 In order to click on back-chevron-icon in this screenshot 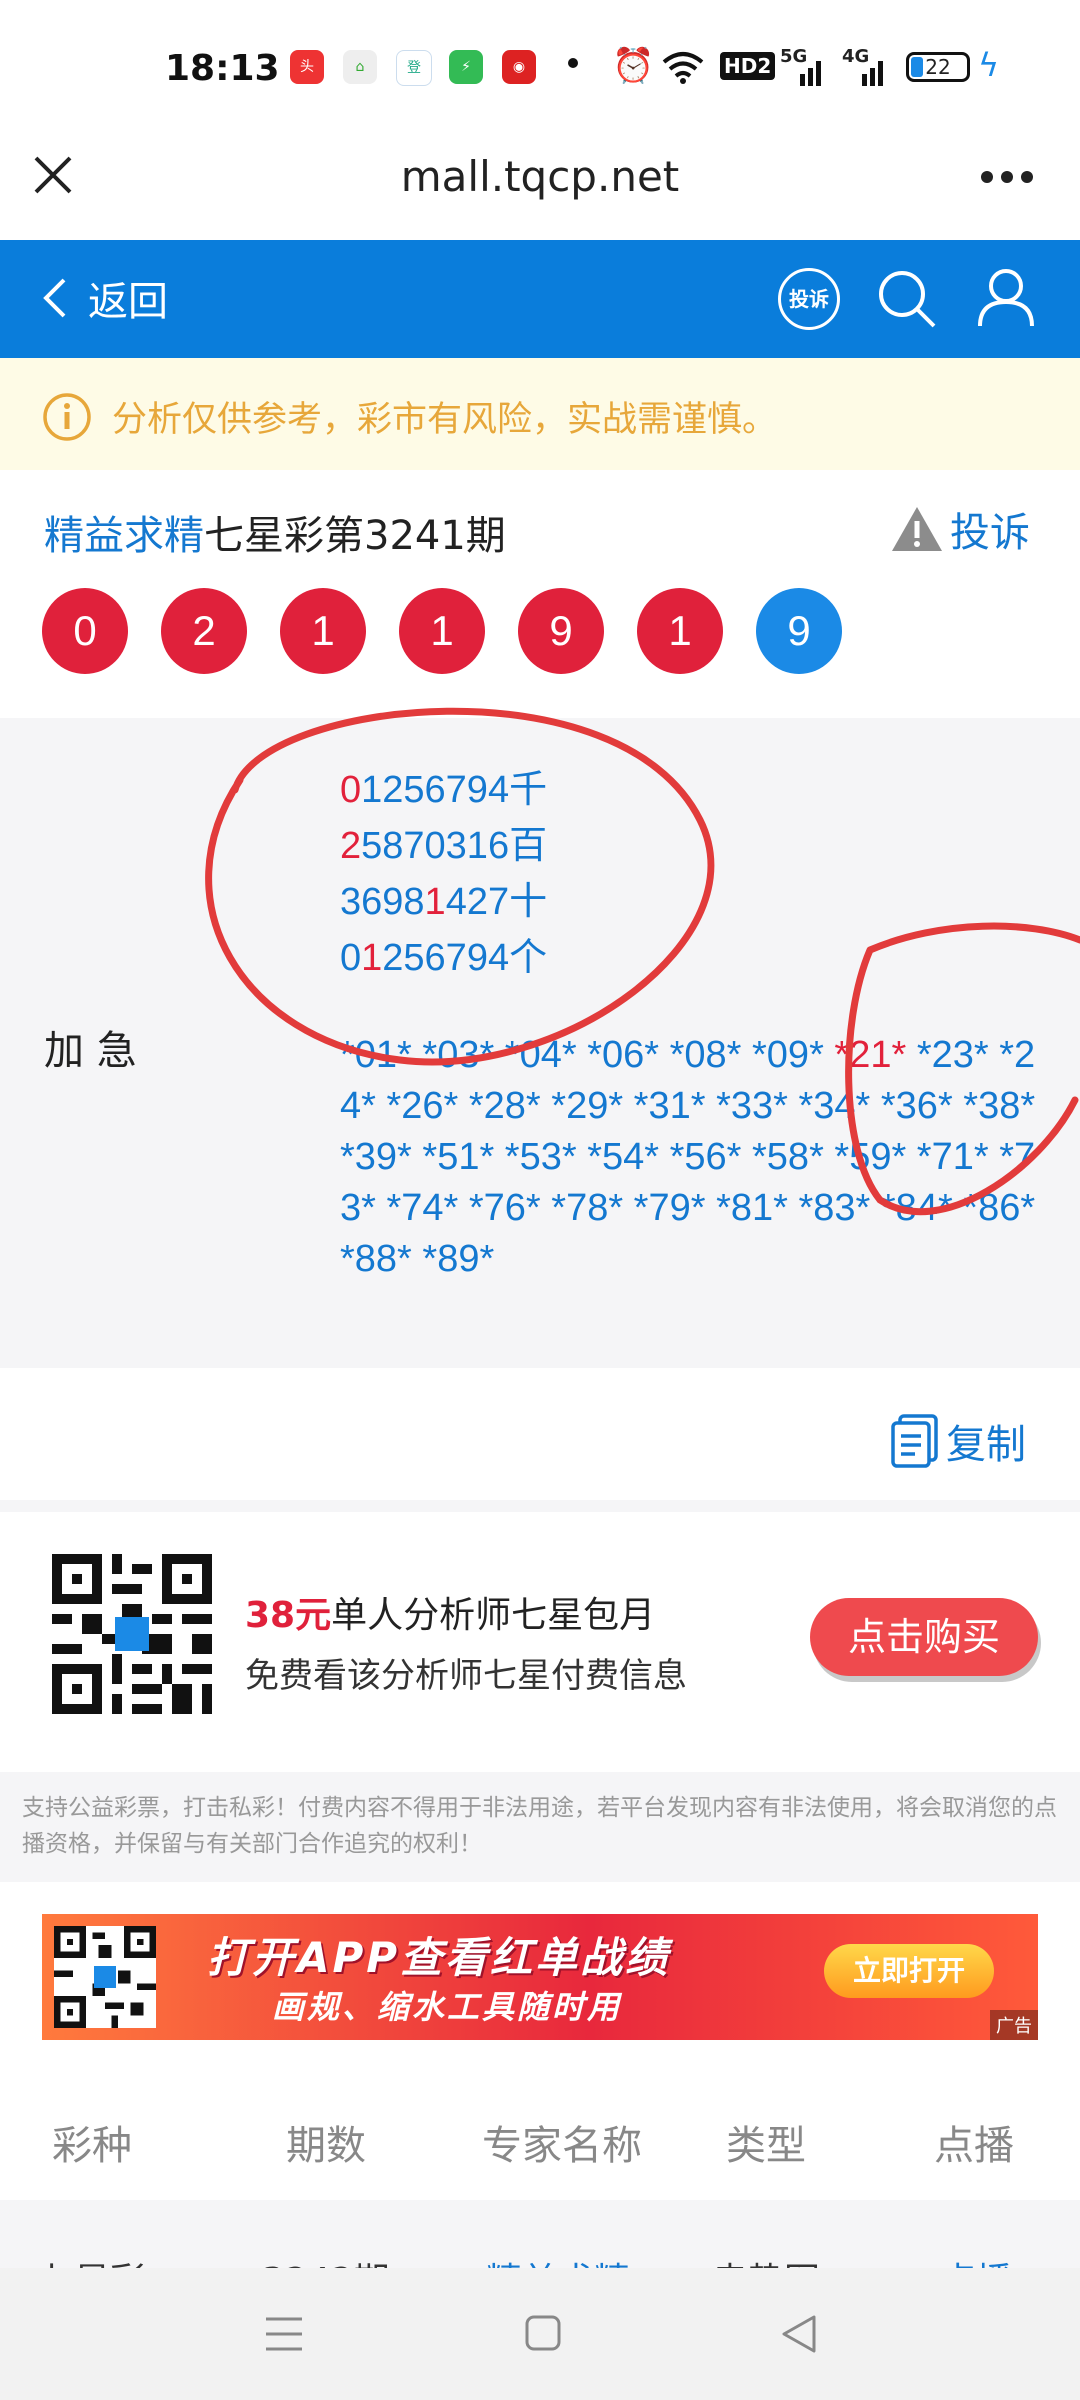, I will do `click(54, 298)`.